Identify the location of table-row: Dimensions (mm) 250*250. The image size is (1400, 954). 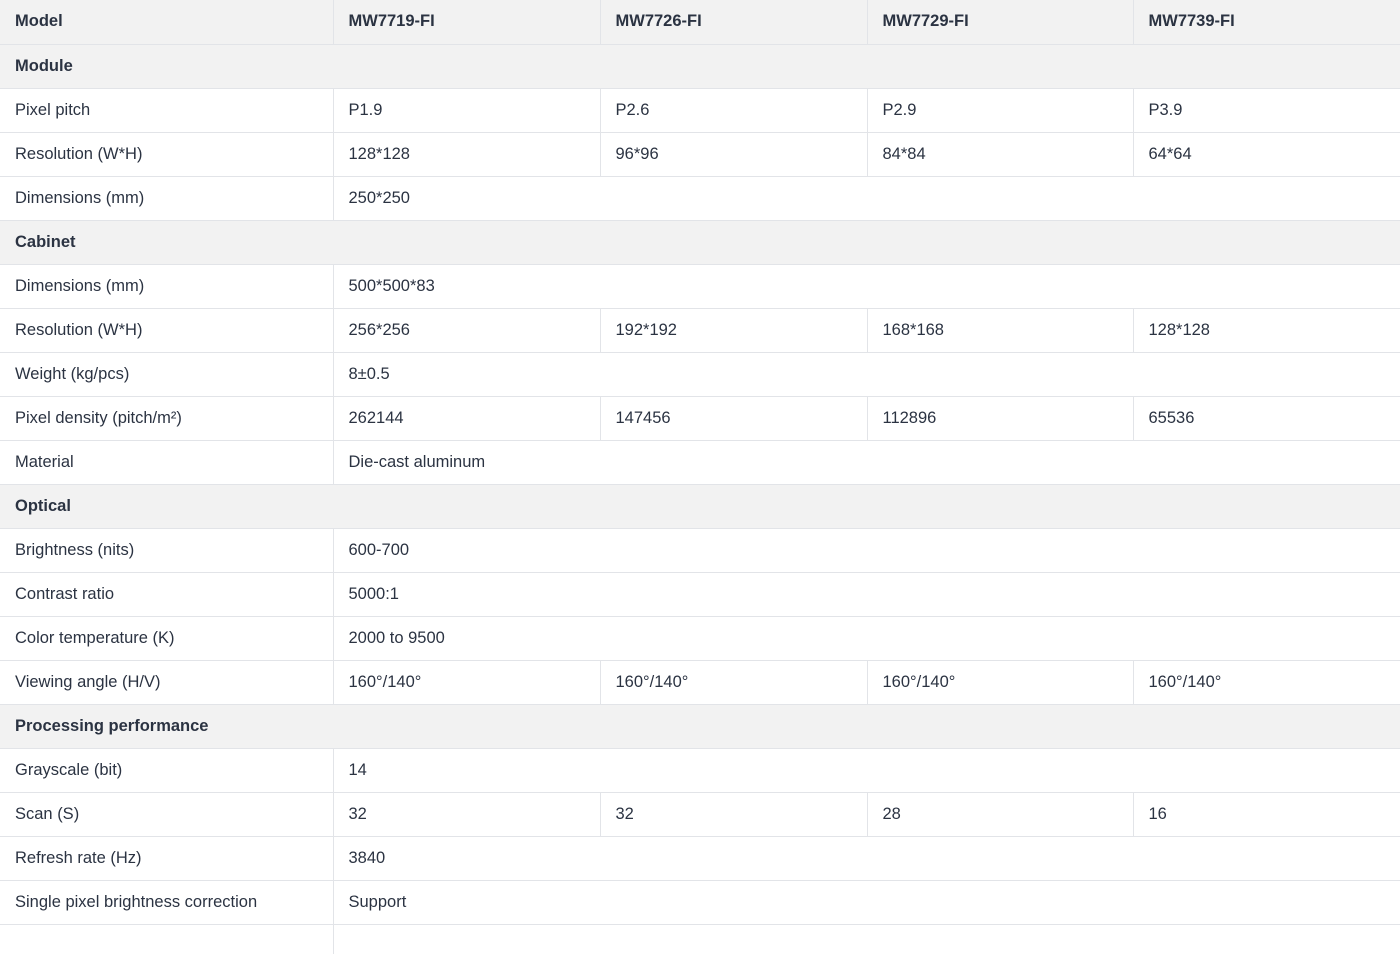
(700, 198).